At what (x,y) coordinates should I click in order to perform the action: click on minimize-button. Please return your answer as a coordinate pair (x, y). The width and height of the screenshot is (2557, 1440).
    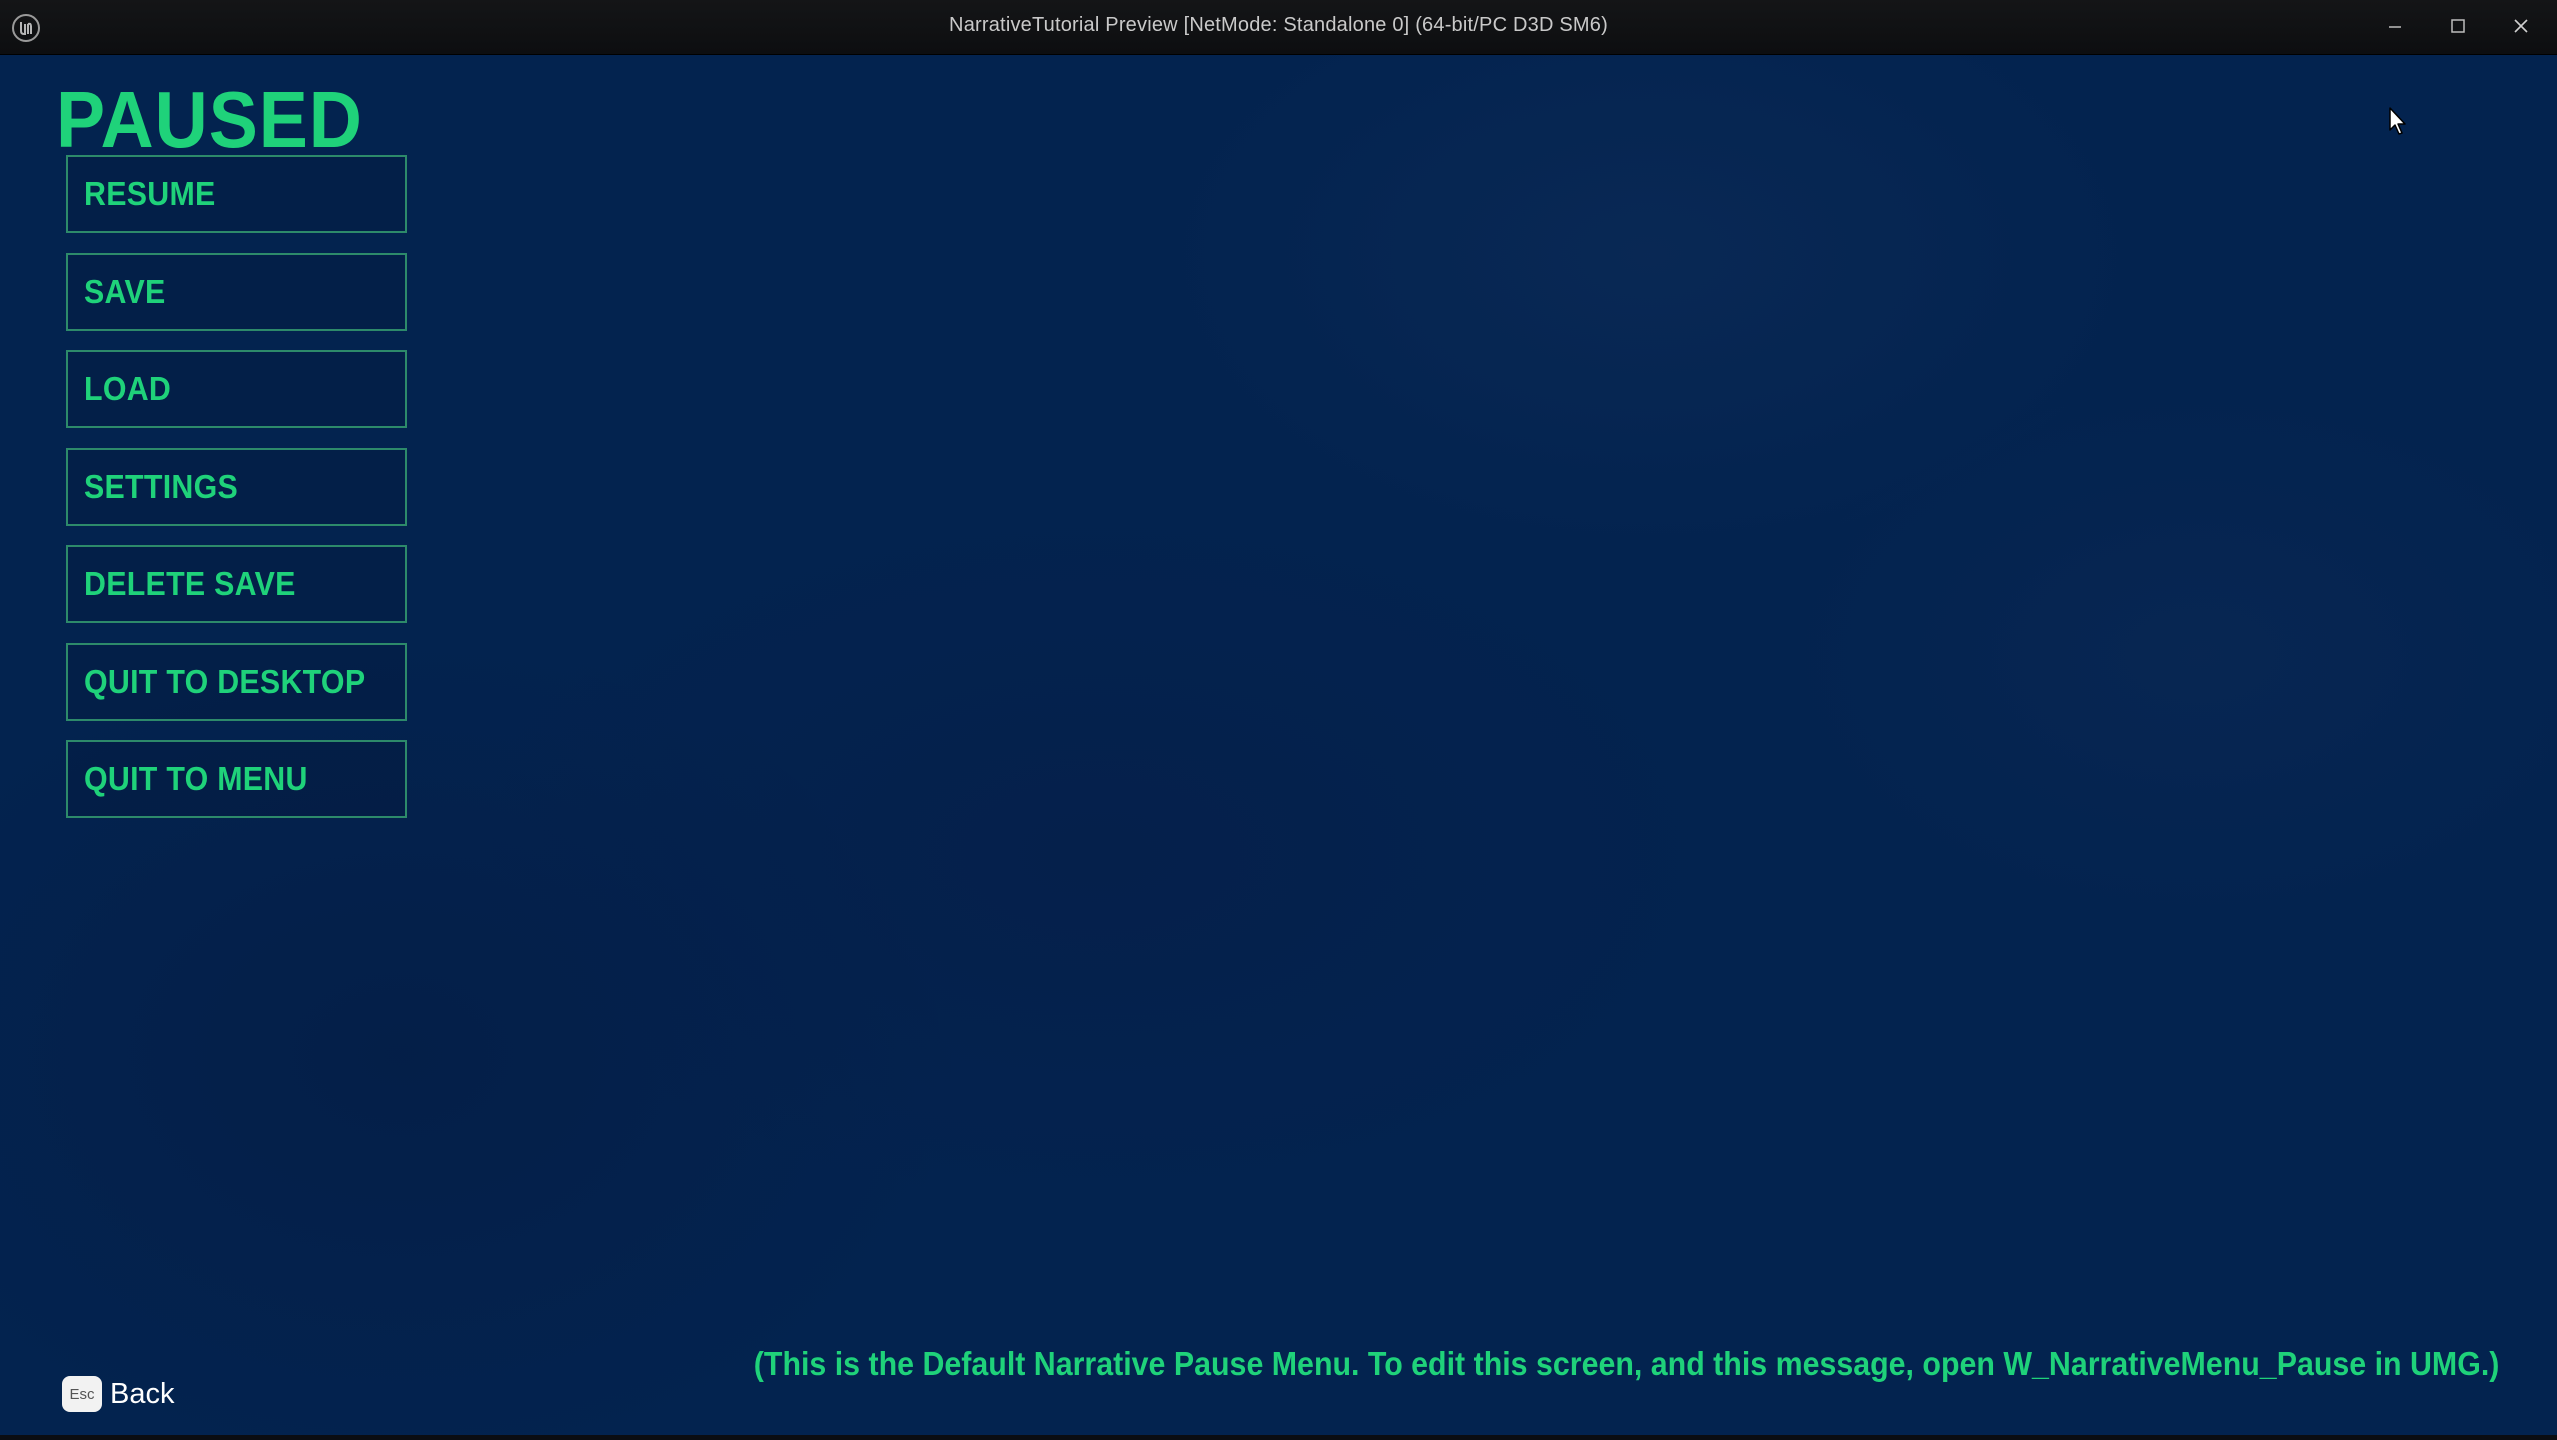
    Looking at the image, I should click on (2395, 26).